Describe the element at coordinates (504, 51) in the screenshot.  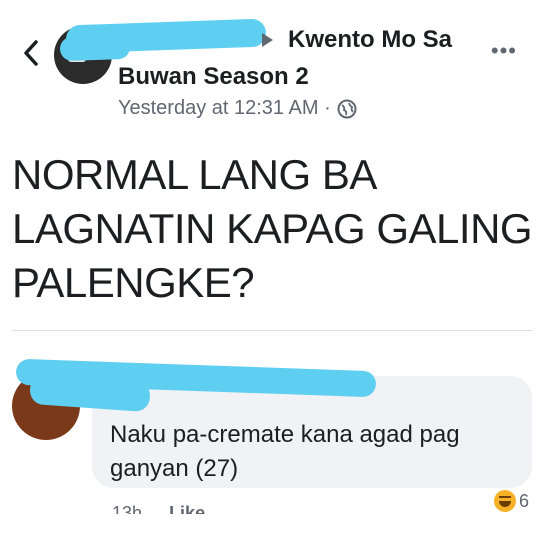
I see `more-options-button: •••` at that location.